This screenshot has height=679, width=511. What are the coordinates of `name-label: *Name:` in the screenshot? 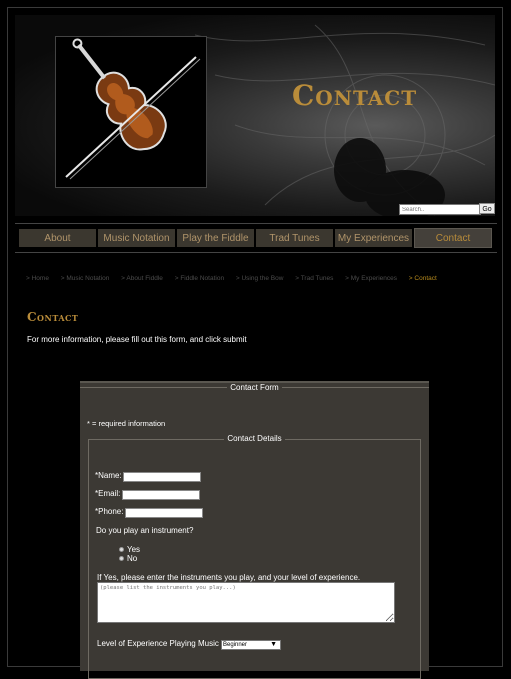 It's located at (108, 475).